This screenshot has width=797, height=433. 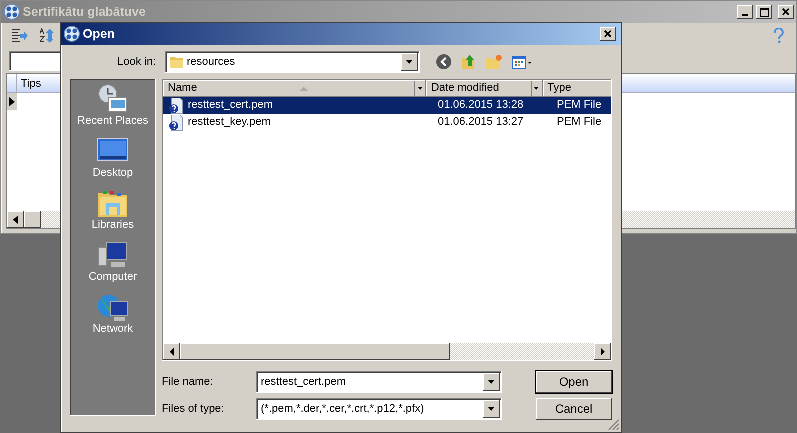 I want to click on look-in-value: resources, so click(x=211, y=62).